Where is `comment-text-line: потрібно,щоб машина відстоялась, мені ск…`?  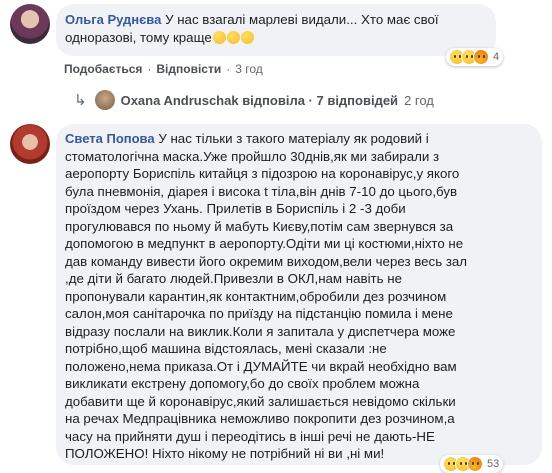 comment-text-line: потрібно,щоб машина відстоялась, мені ск… is located at coordinates (226, 348).